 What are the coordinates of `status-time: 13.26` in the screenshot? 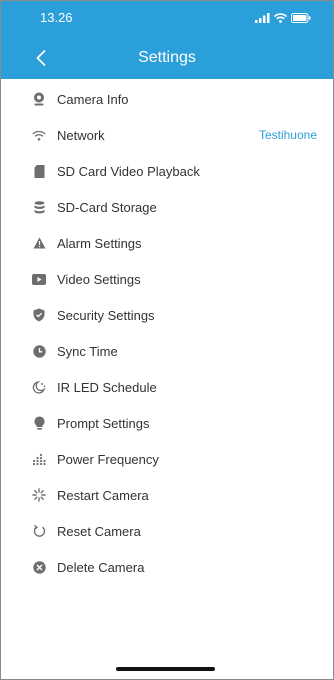 It's located at (56, 17).